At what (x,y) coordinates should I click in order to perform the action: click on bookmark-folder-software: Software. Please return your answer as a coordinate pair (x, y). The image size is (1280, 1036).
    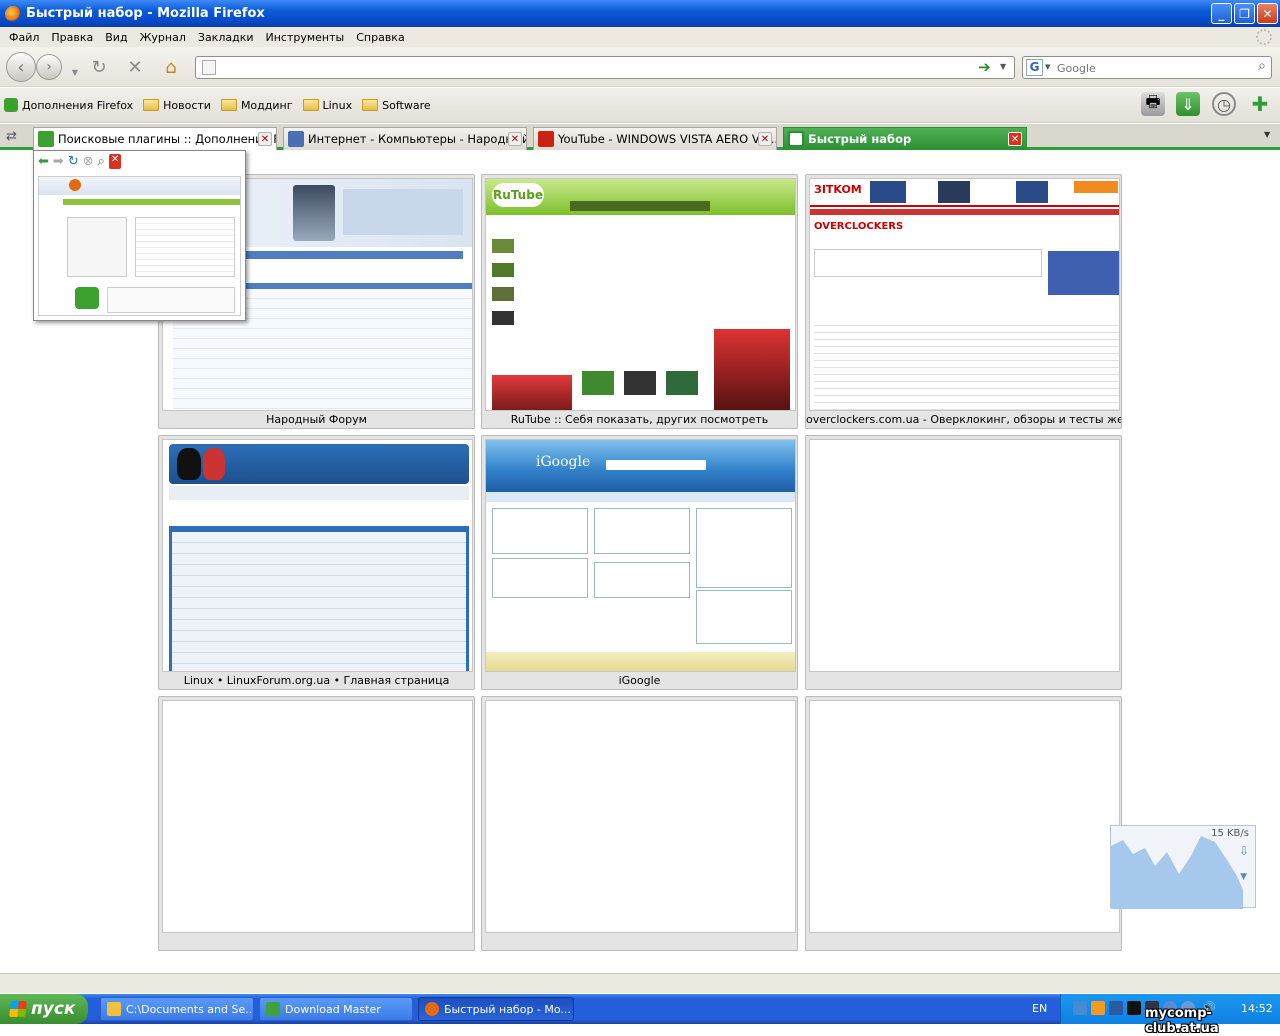
    Looking at the image, I should click on (396, 105).